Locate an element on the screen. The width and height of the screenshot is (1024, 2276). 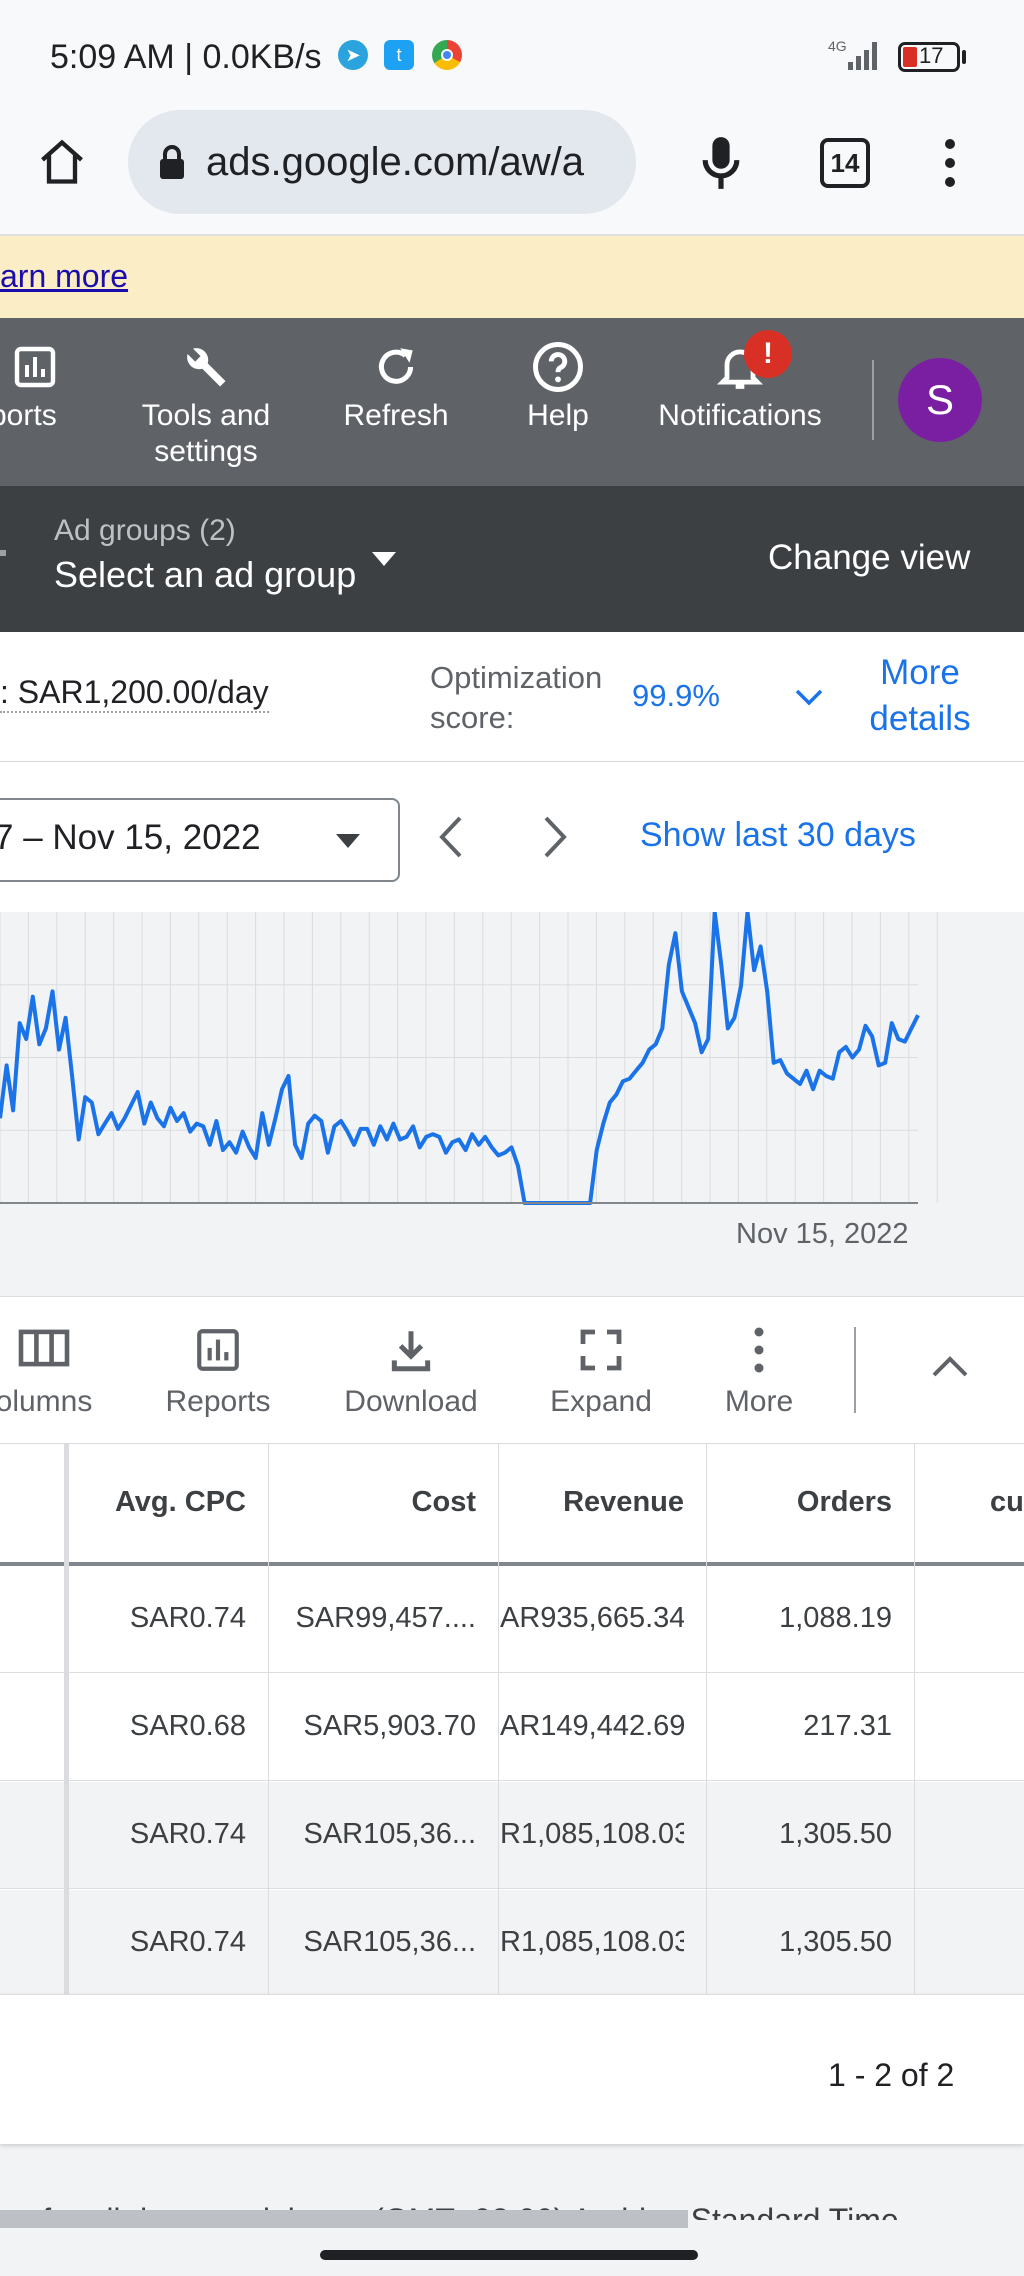
ads-top-toolbar: ports Tools and settings Refresh is located at coordinates (512, 402).